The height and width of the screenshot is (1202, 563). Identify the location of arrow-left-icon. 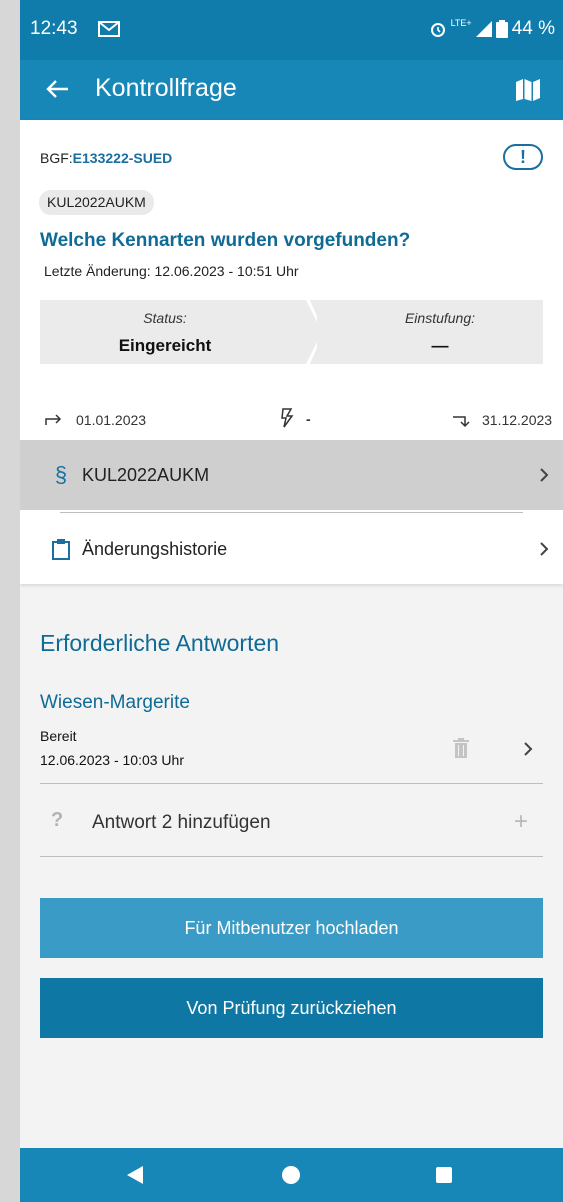
(57, 89).